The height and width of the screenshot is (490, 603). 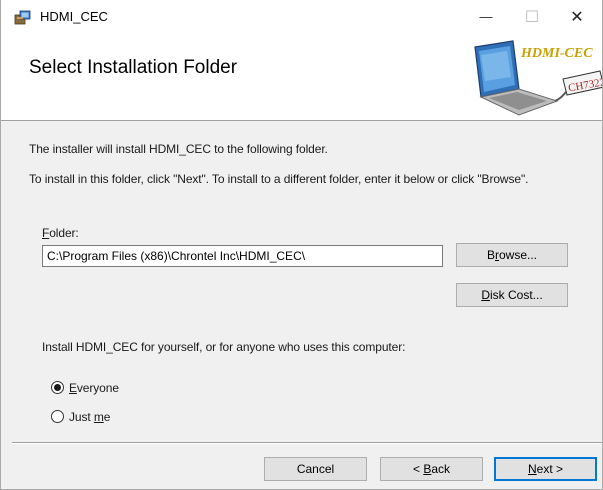 I want to click on next-label-post: ext >, so click(x=550, y=469).